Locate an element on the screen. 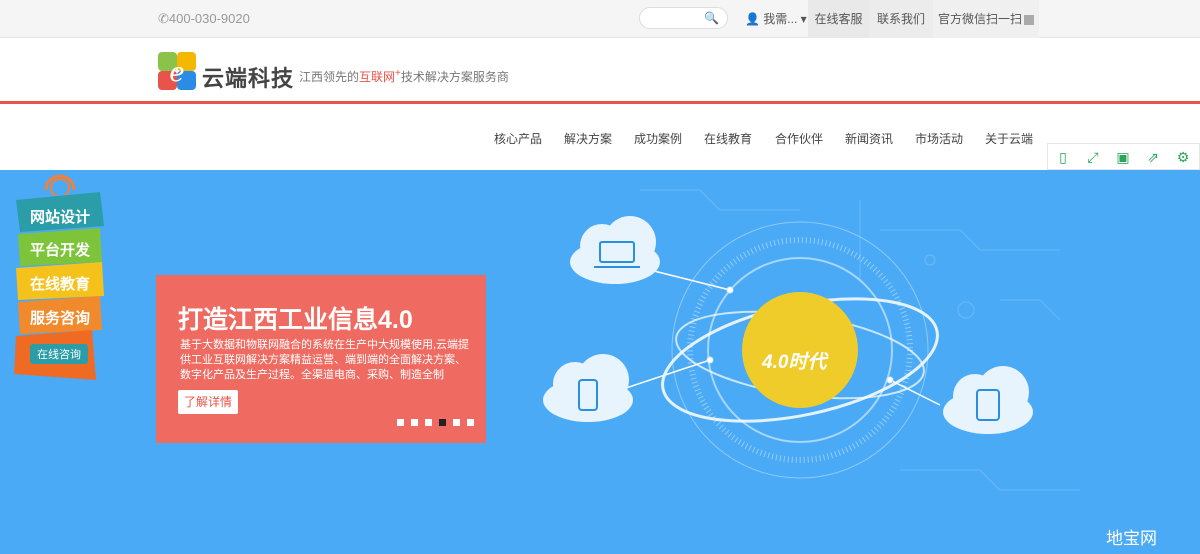  wechat-scan-link: 官方微信扫一扫 is located at coordinates (986, 19).